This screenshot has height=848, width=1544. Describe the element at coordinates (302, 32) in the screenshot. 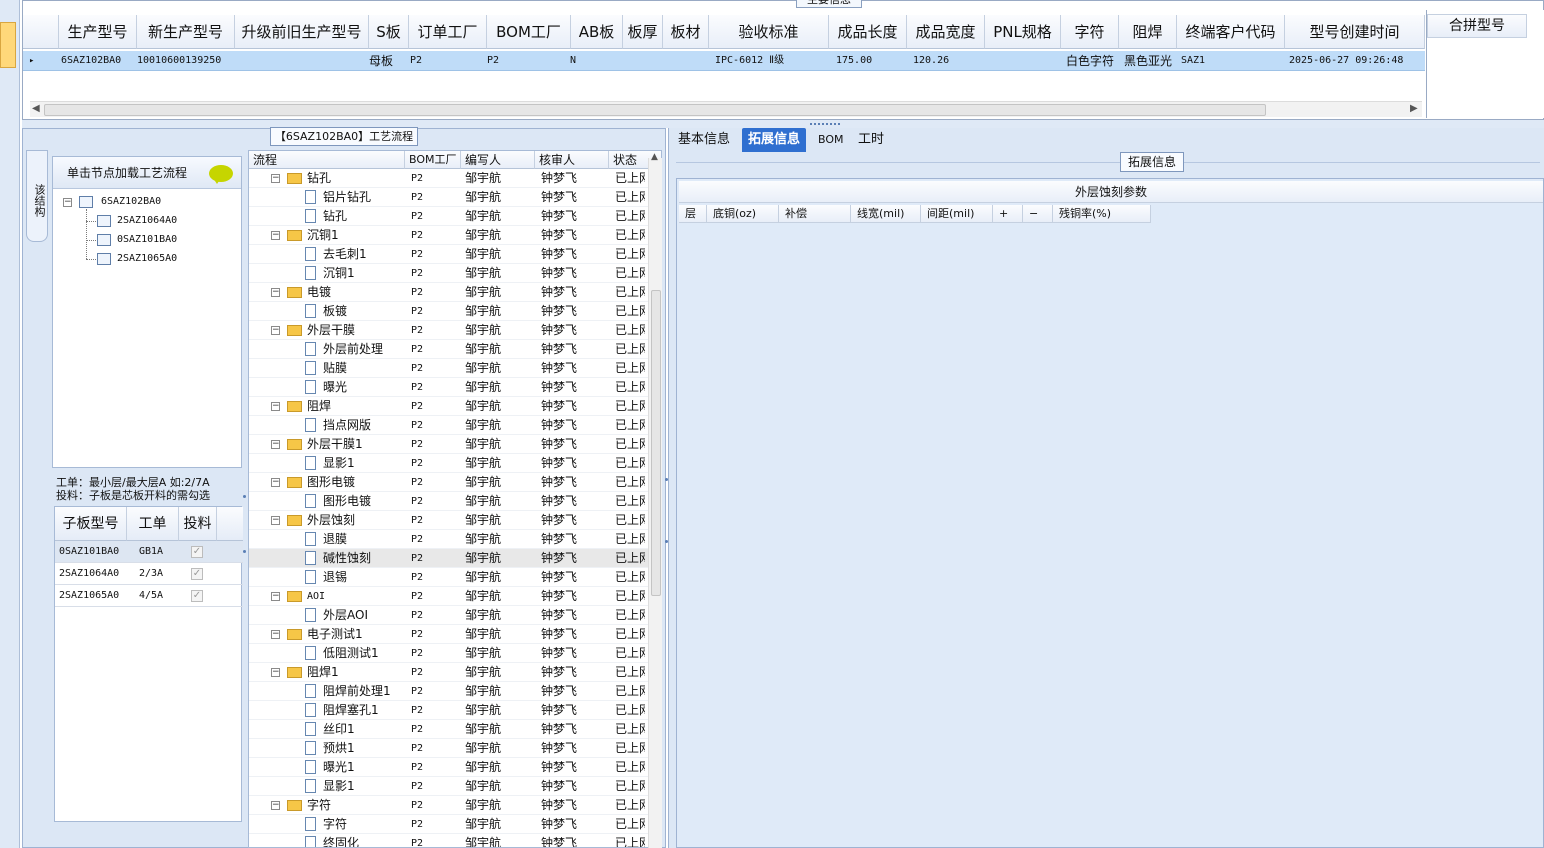

I see `col-header: 升级前旧生产型号` at that location.